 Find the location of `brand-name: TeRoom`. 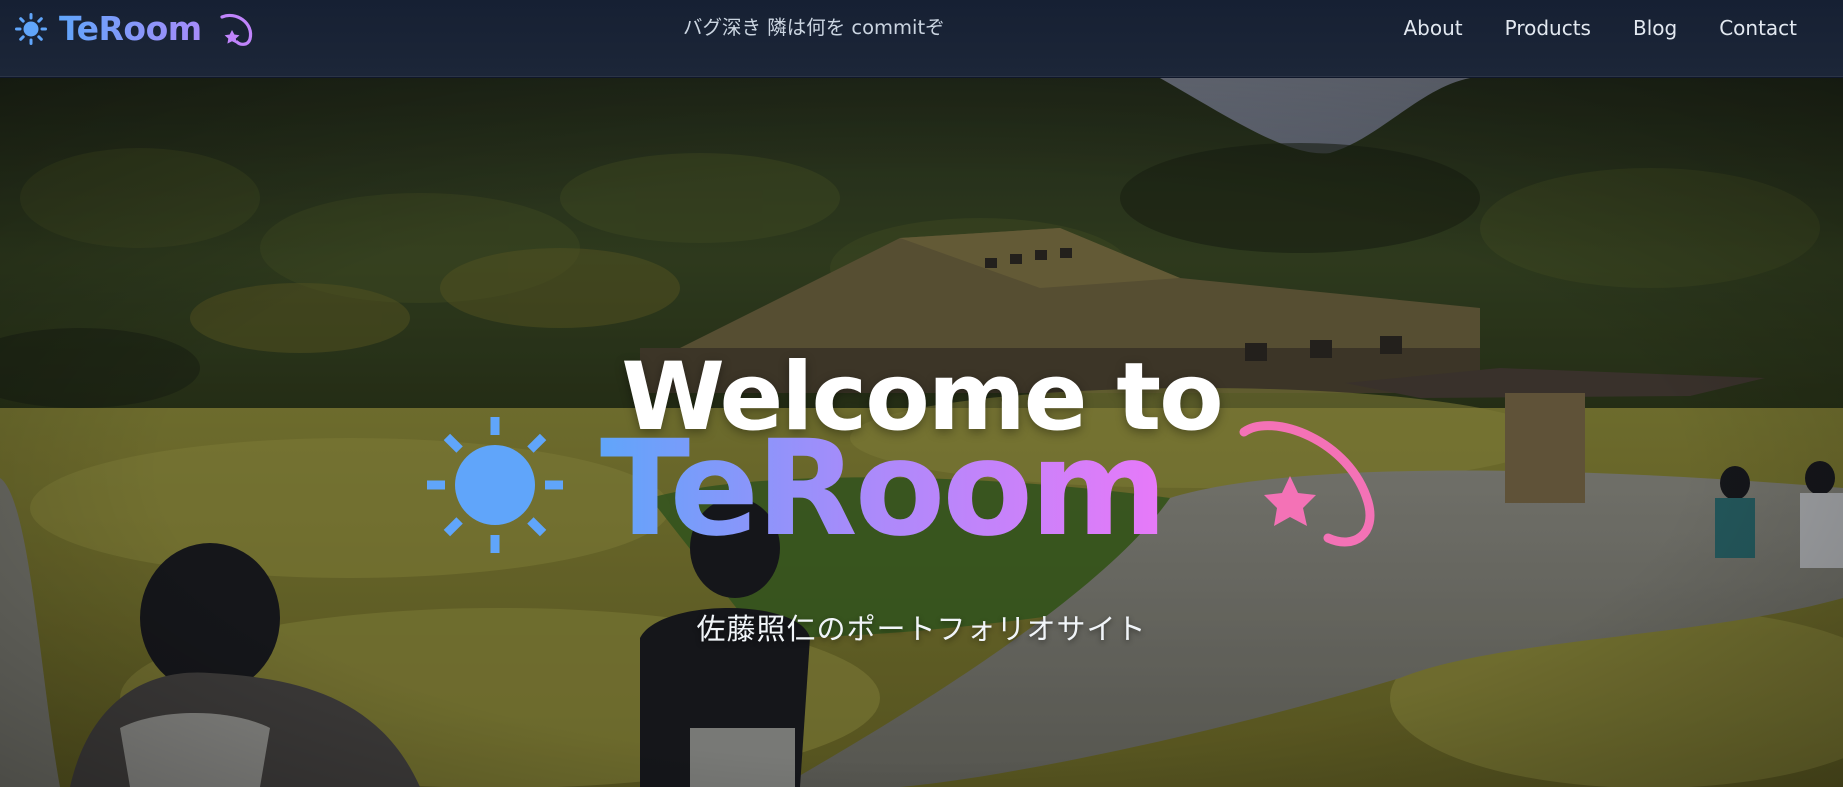

brand-name: TeRoom is located at coordinates (130, 28).